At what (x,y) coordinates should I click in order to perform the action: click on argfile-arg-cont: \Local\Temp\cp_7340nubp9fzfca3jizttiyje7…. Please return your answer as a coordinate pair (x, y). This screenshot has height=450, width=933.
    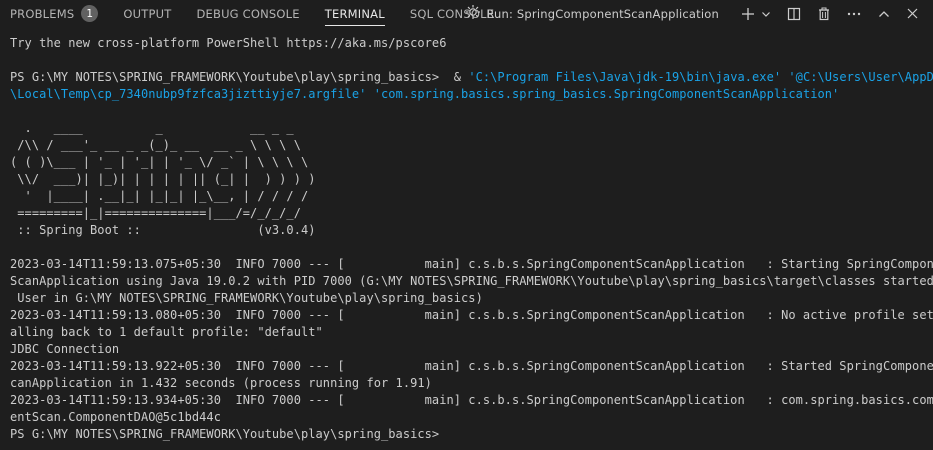
    Looking at the image, I should click on (188, 94).